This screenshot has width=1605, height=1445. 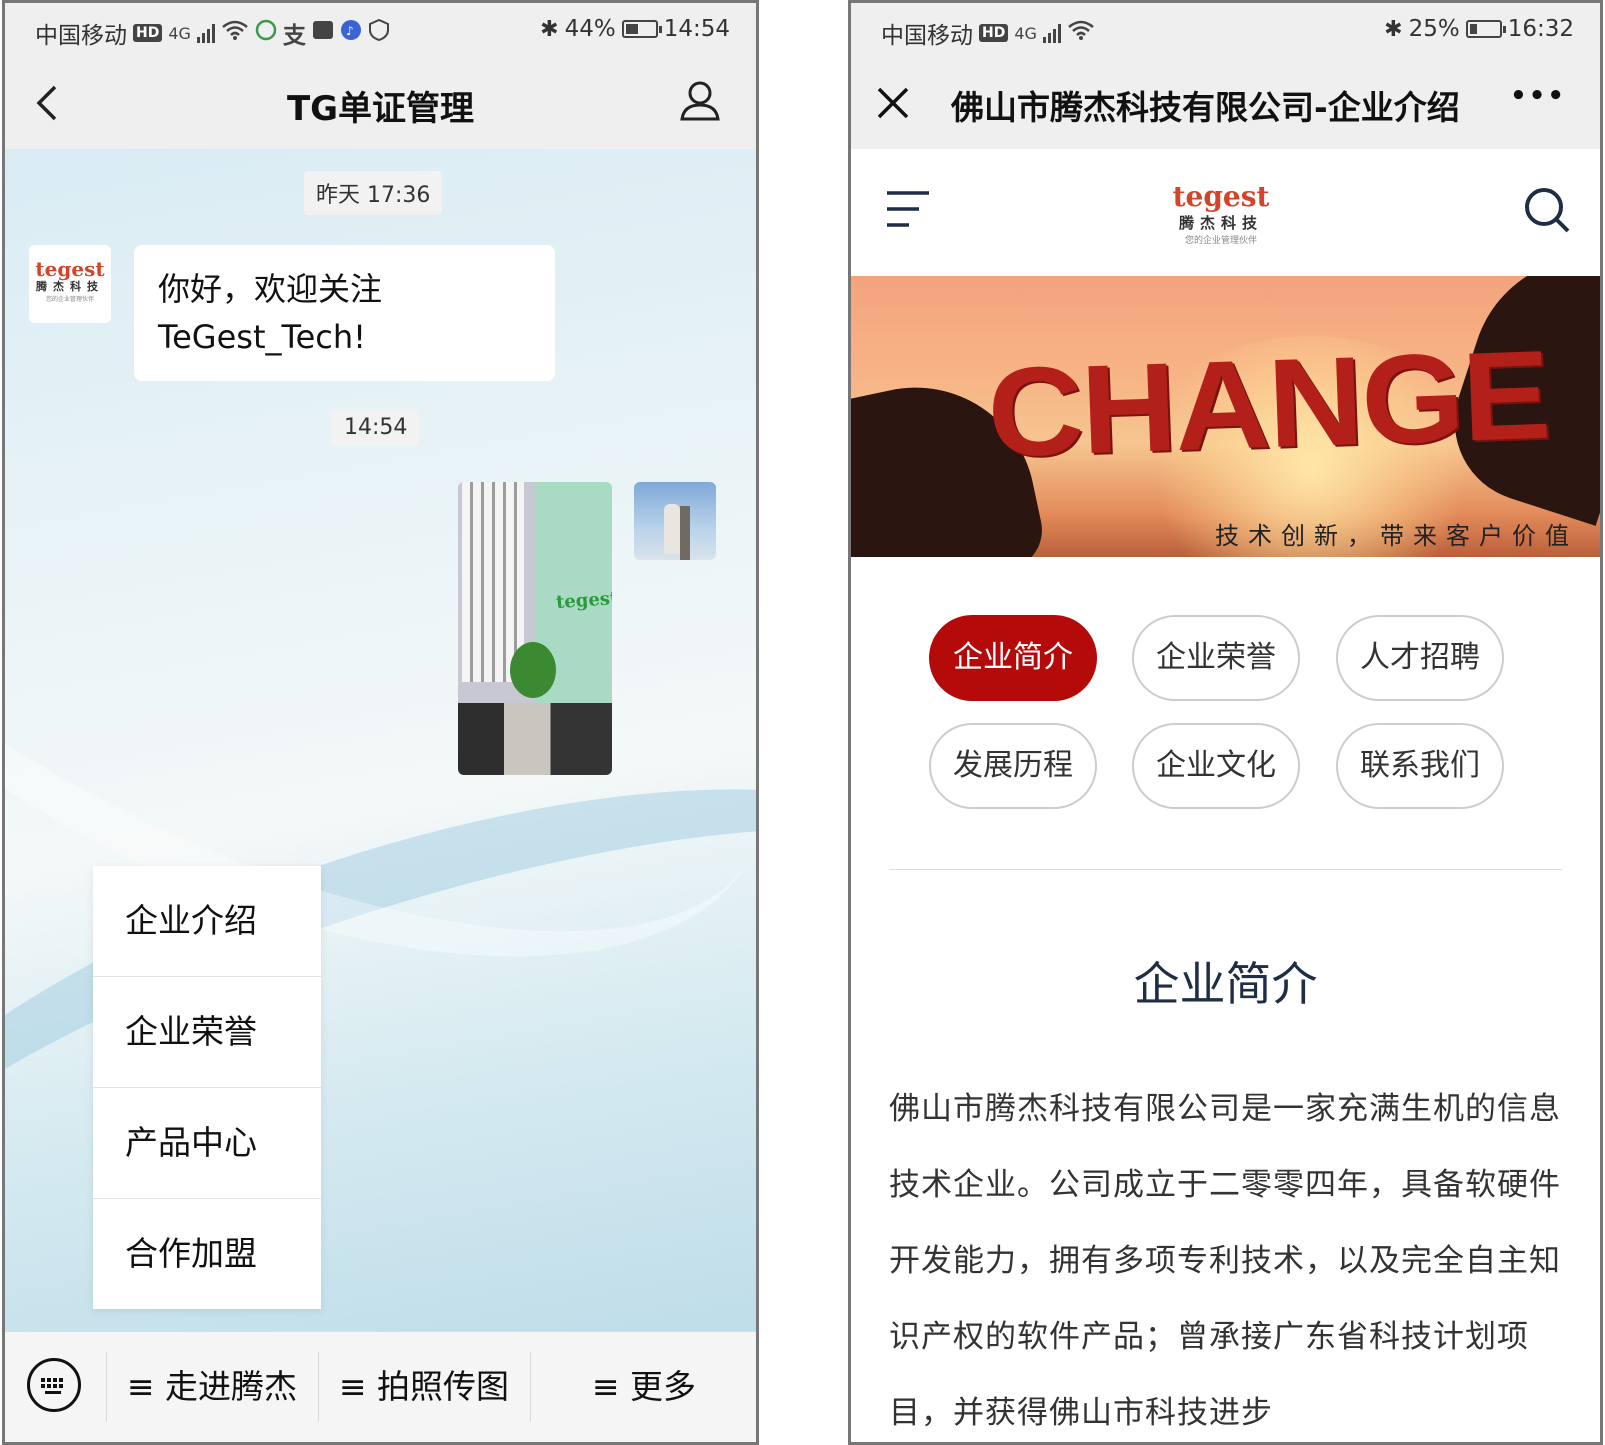 What do you see at coordinates (1420, 766) in the screenshot?
I see `tab-contact-us: 联系我们` at bounding box center [1420, 766].